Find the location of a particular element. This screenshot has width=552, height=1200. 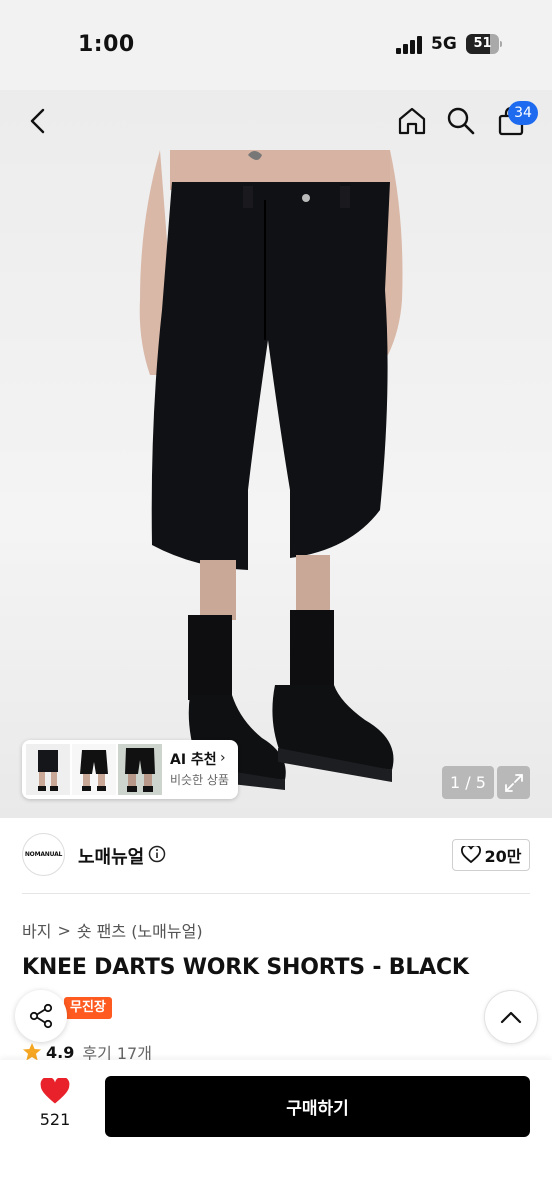

buy-button: 구매하기 is located at coordinates (317, 1106).